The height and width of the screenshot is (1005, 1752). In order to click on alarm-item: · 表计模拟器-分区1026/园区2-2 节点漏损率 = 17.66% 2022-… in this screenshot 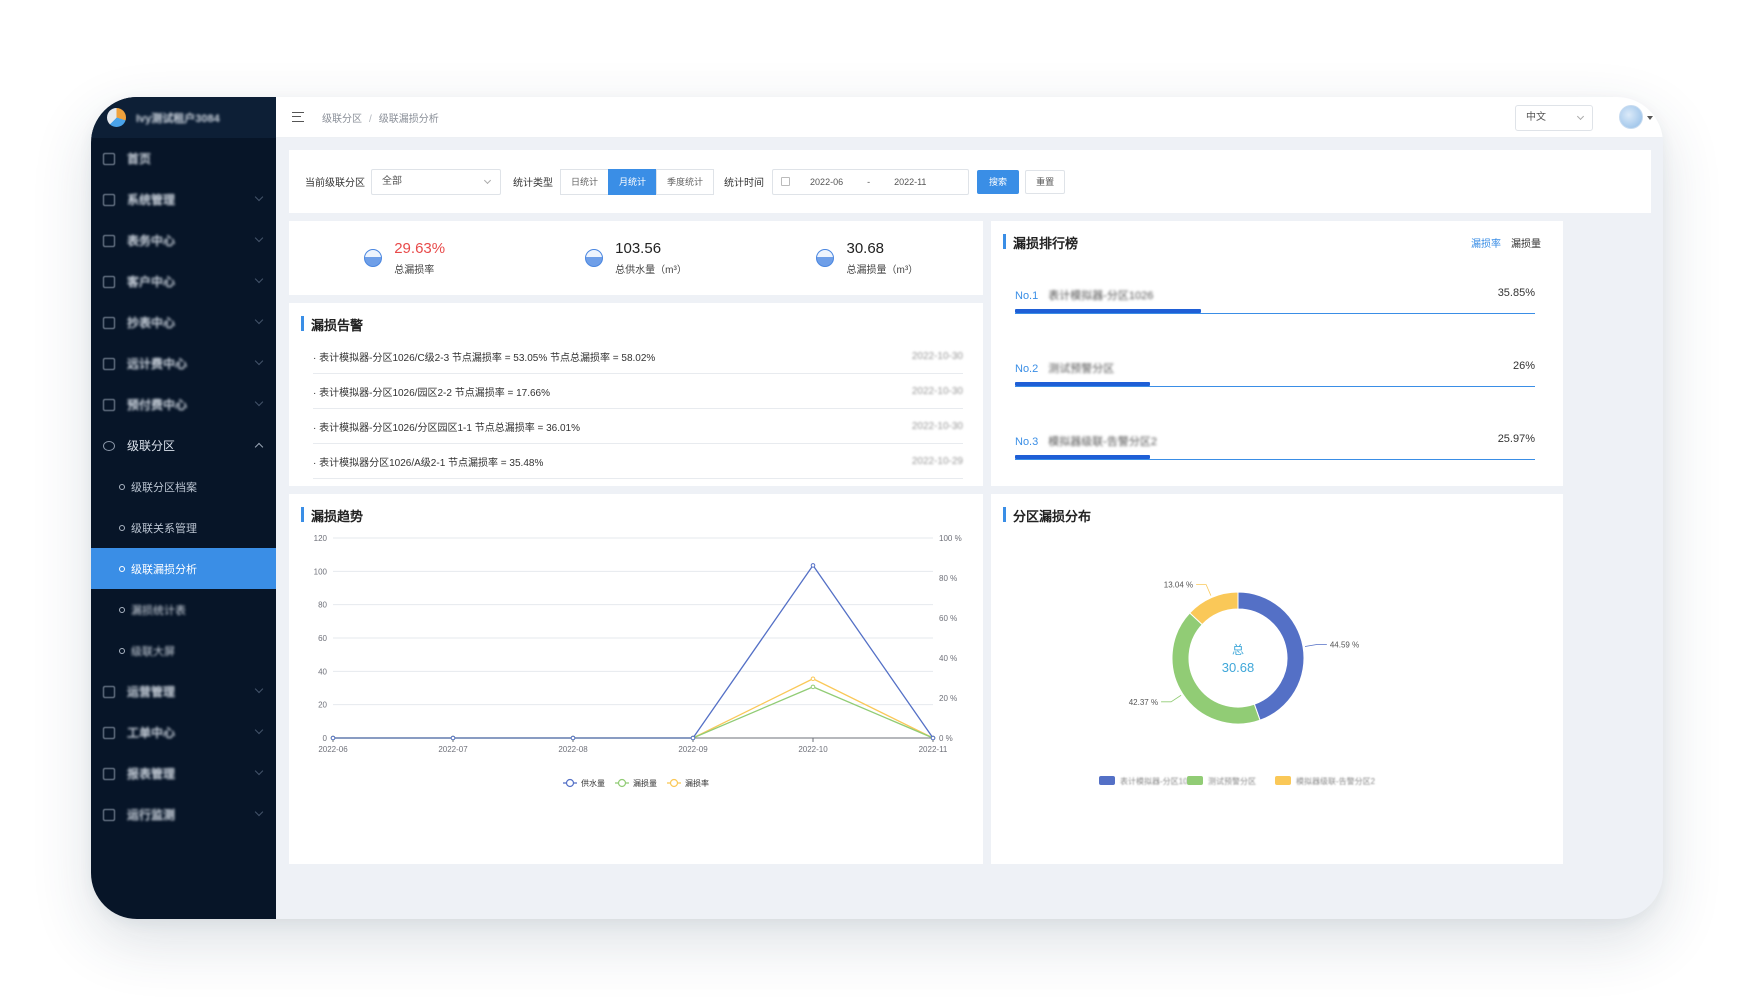, I will do `click(638, 391)`.